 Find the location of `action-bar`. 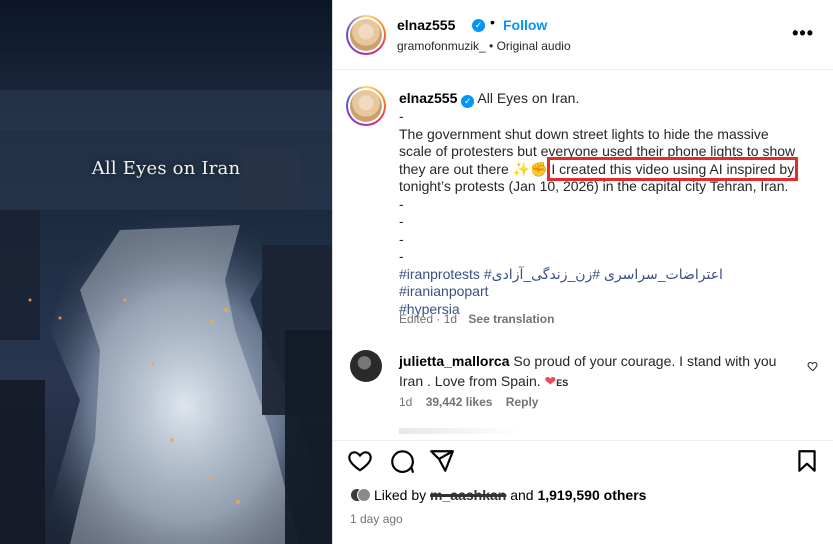

action-bar is located at coordinates (583, 460).